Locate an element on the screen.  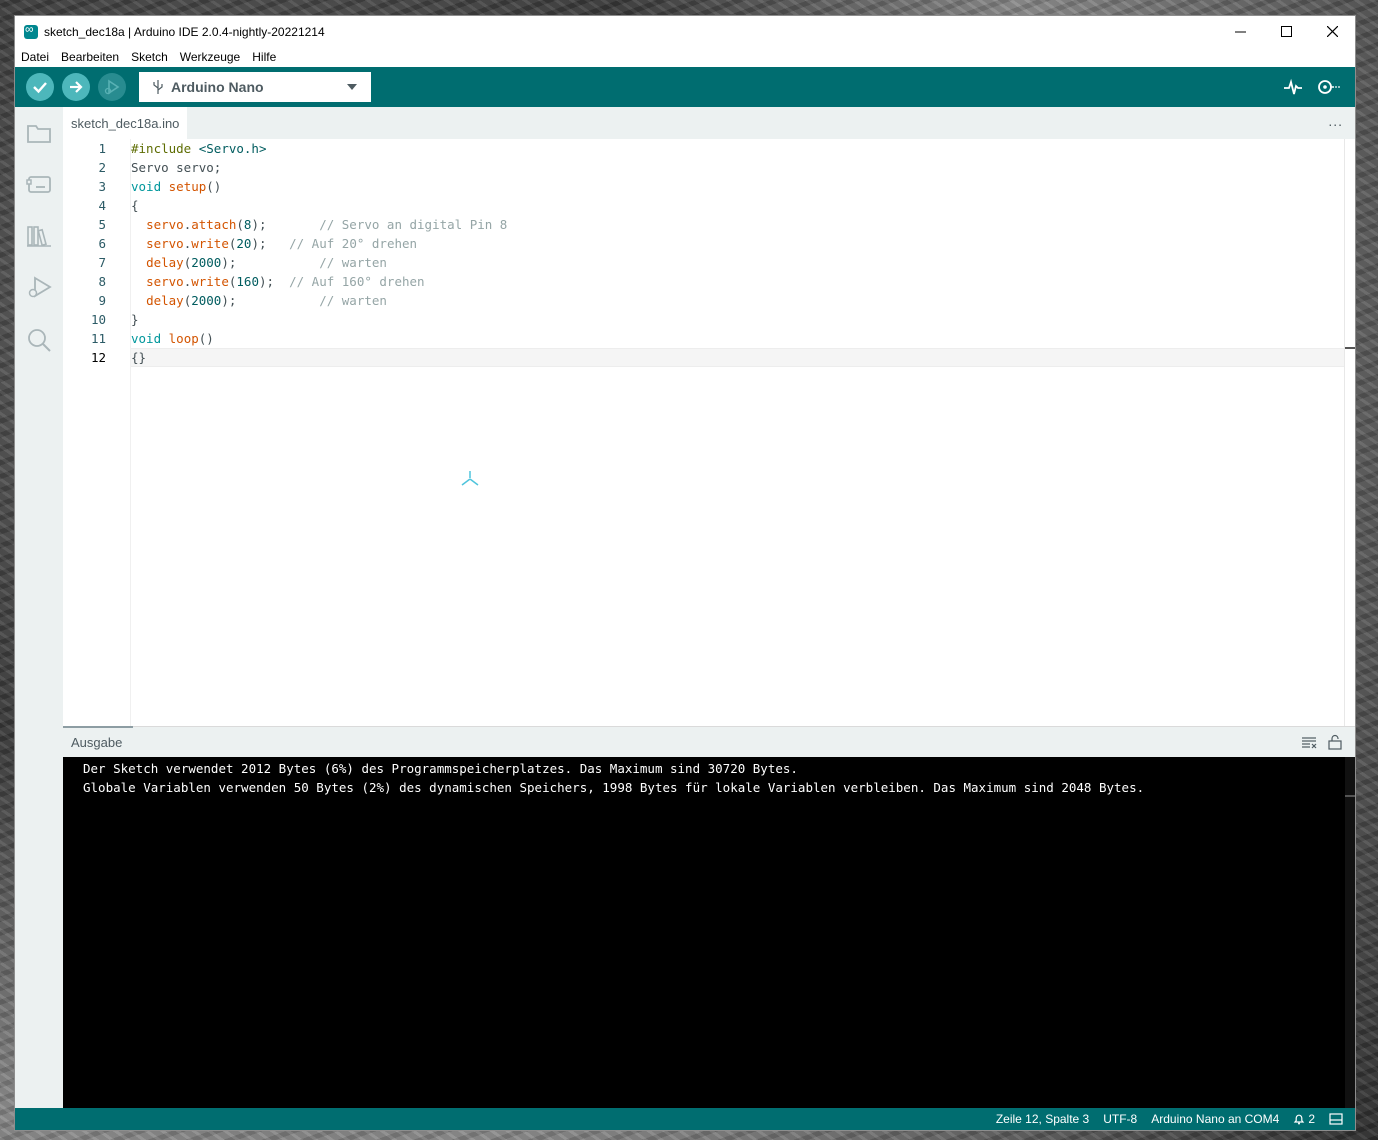
close-button is located at coordinates (1332, 31).